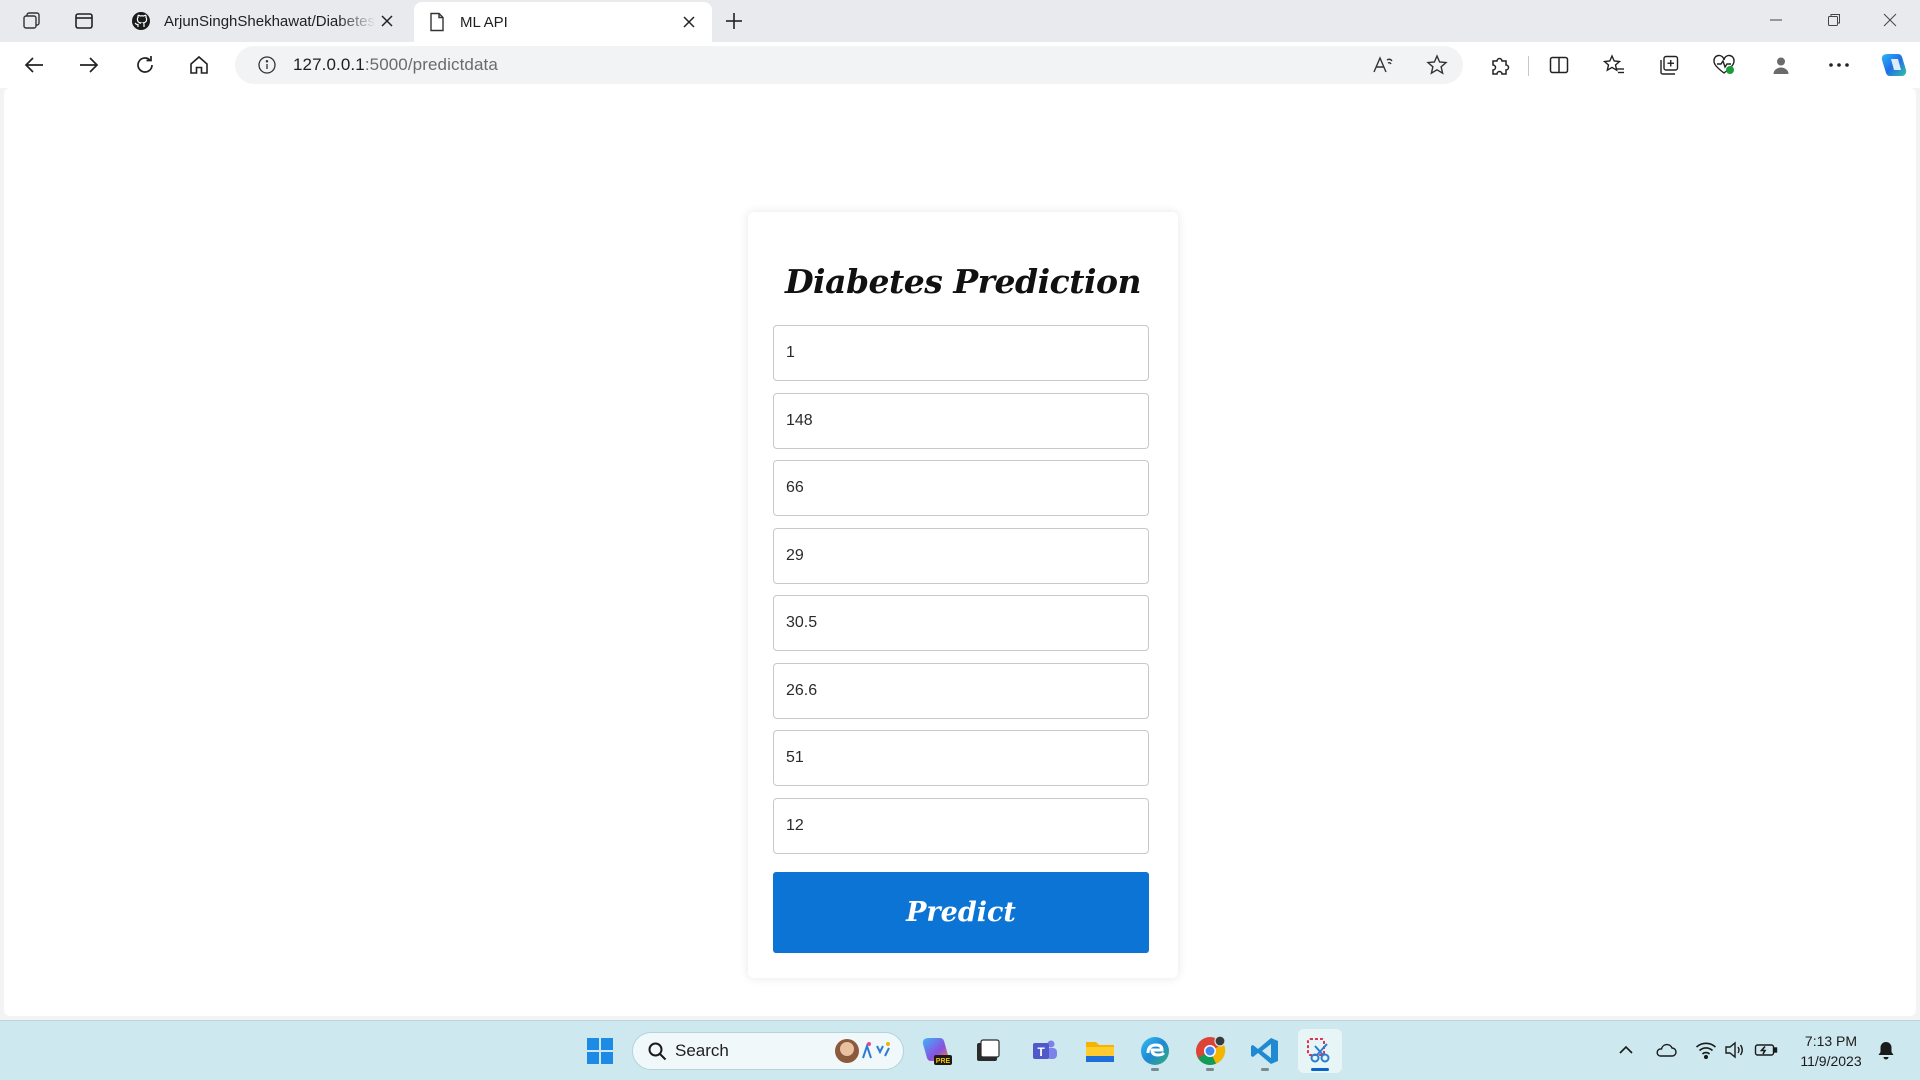 Image resolution: width=1920 pixels, height=1080 pixels. I want to click on heart-pulse-icon, so click(1724, 64).